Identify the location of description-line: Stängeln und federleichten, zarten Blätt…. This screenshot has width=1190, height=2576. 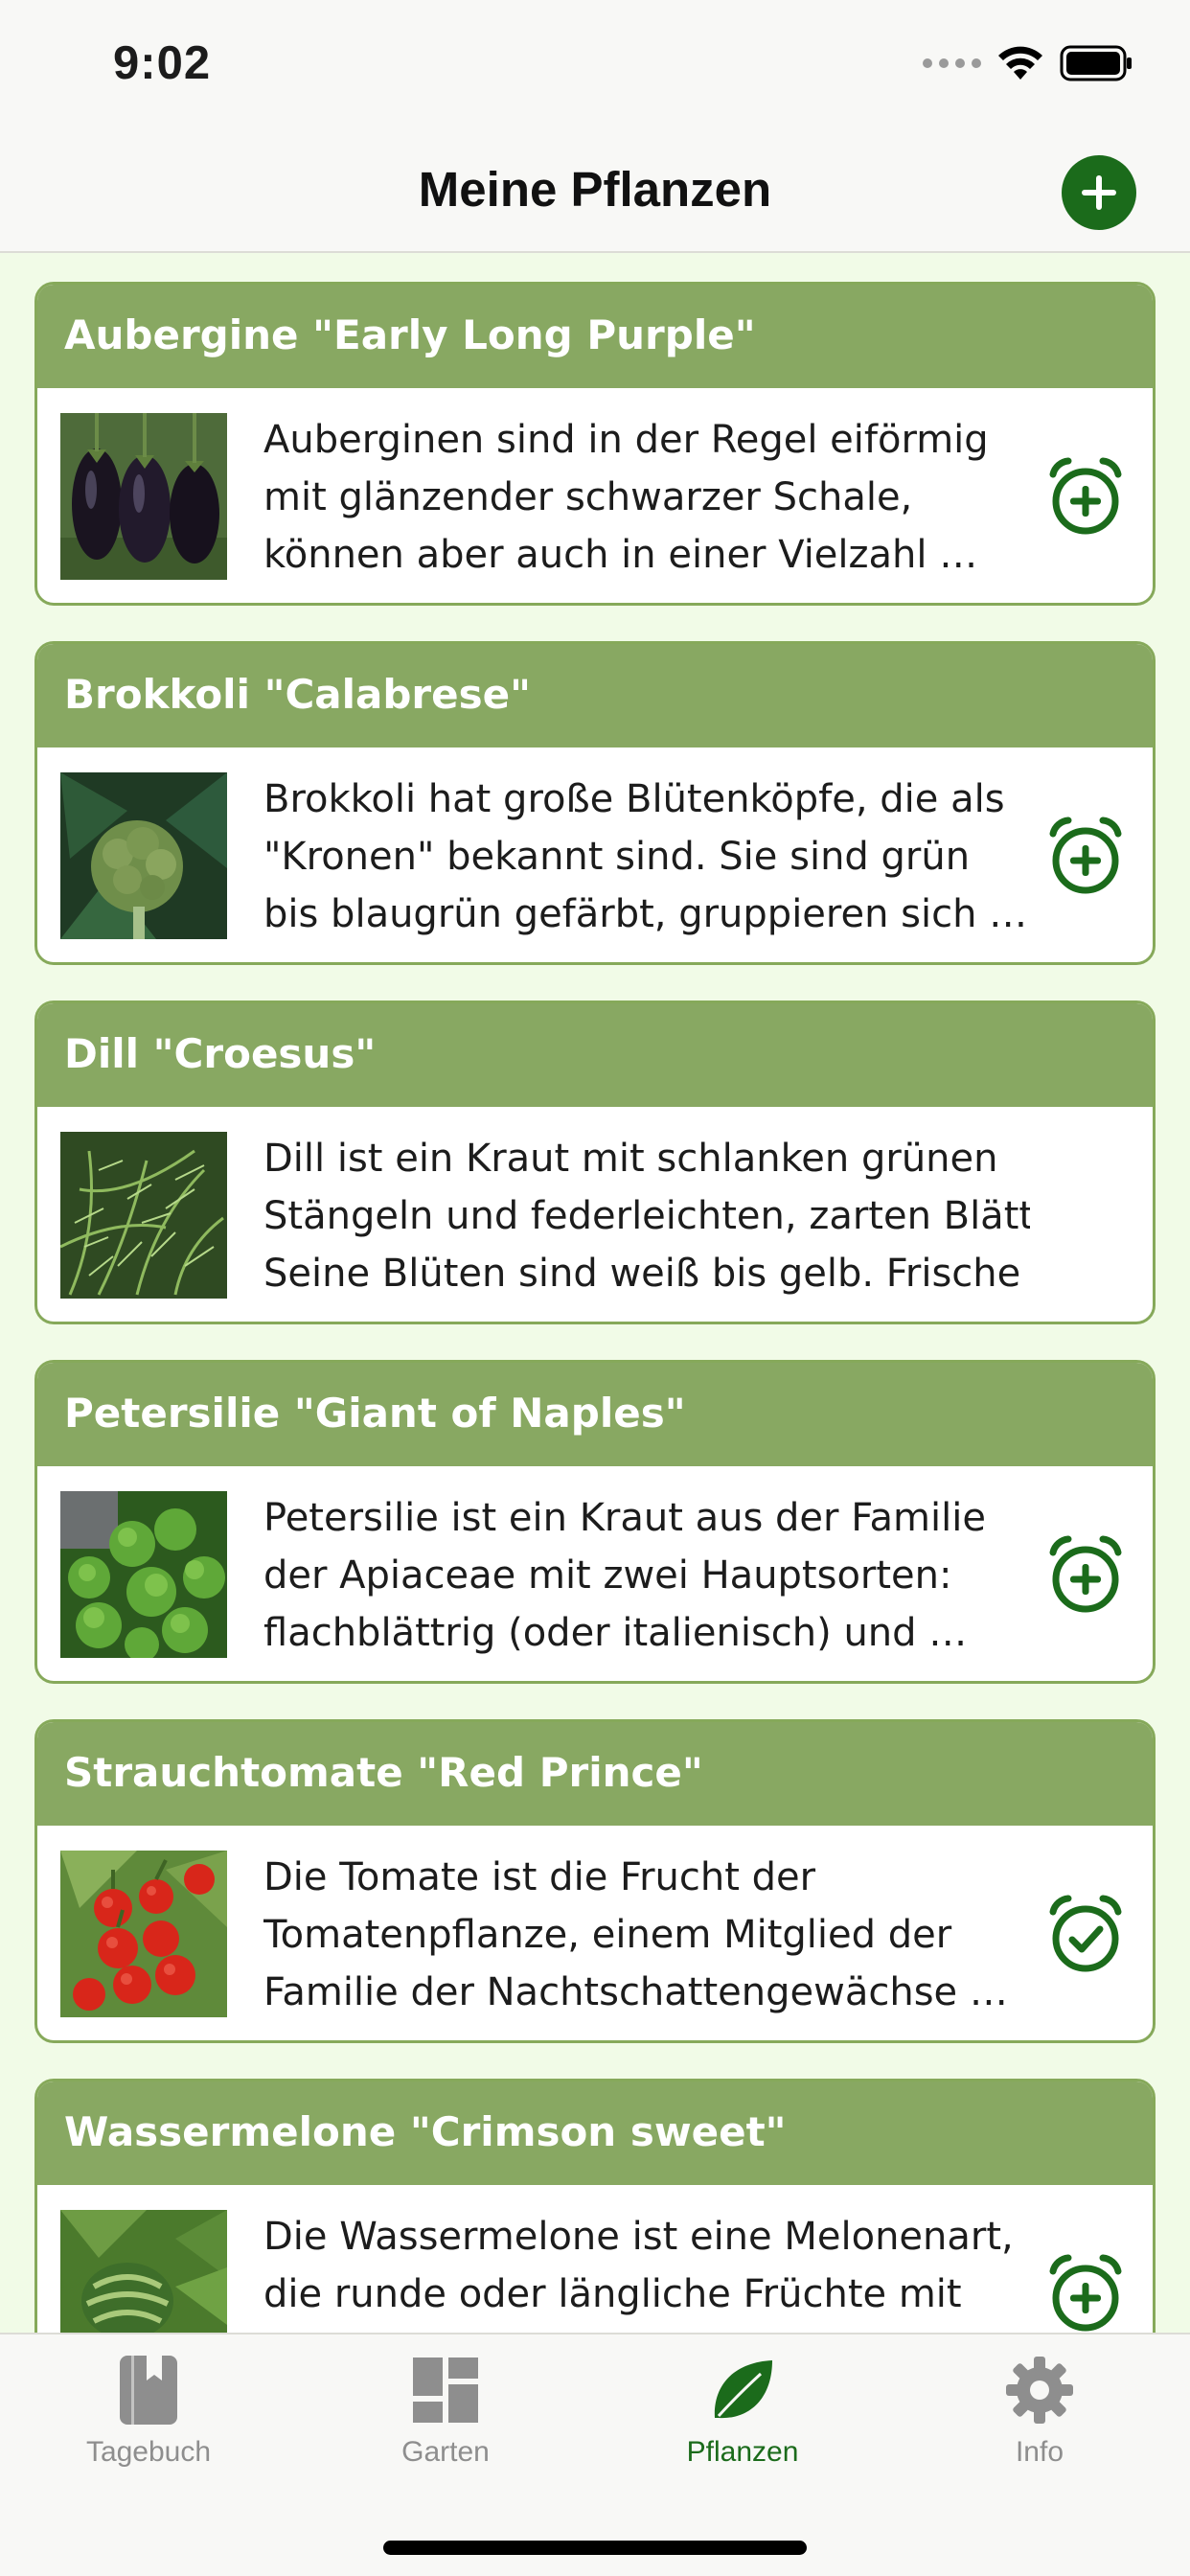
(647, 1216).